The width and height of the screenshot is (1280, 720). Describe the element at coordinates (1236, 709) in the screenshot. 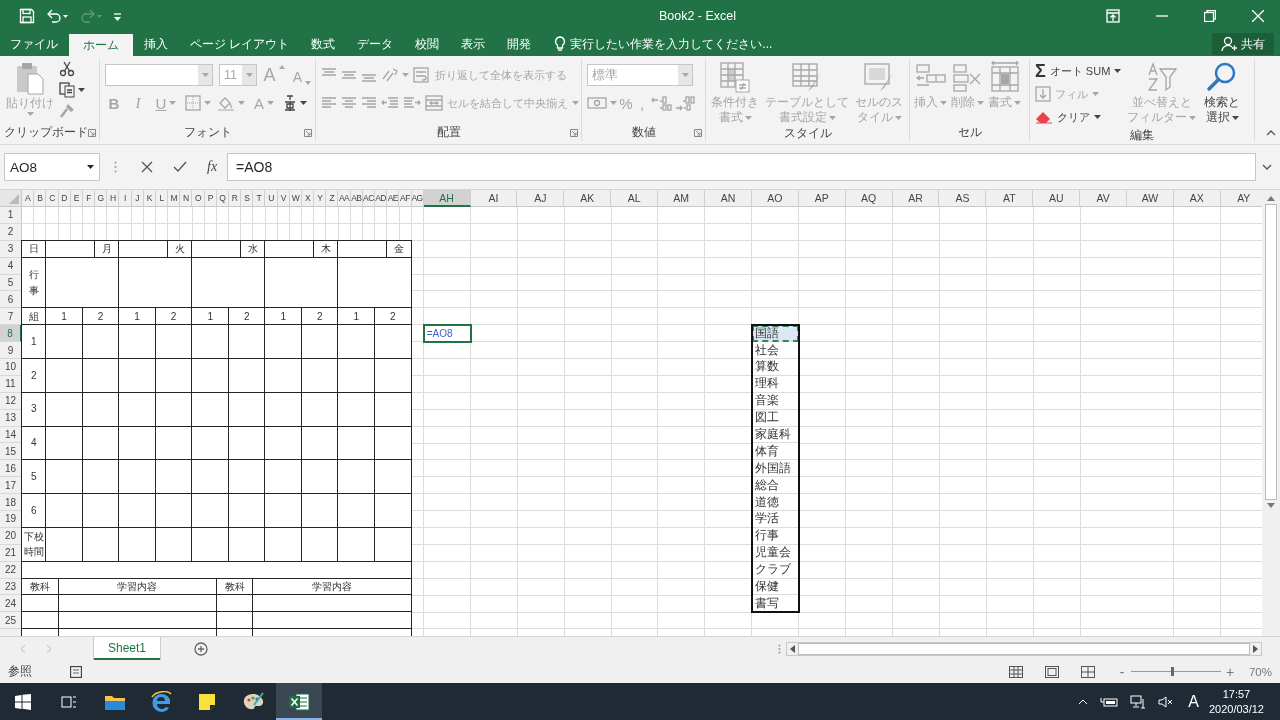

I see `clock-date: 2020/03/12` at that location.